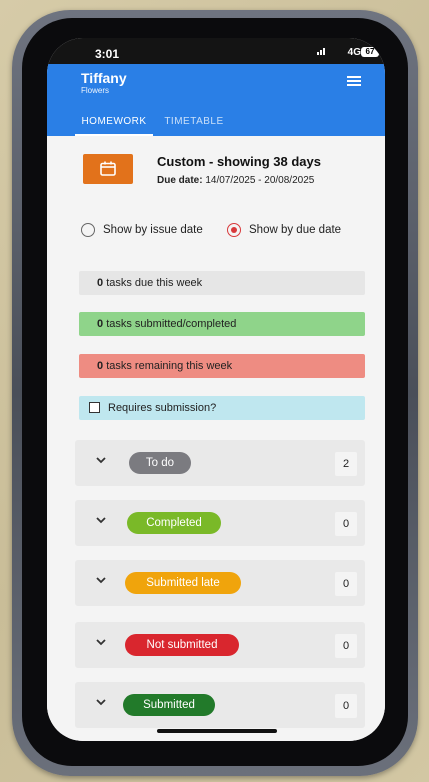 This screenshot has height=782, width=429. Describe the element at coordinates (160, 463) in the screenshot. I see `status-pill-to-do: To do` at that location.